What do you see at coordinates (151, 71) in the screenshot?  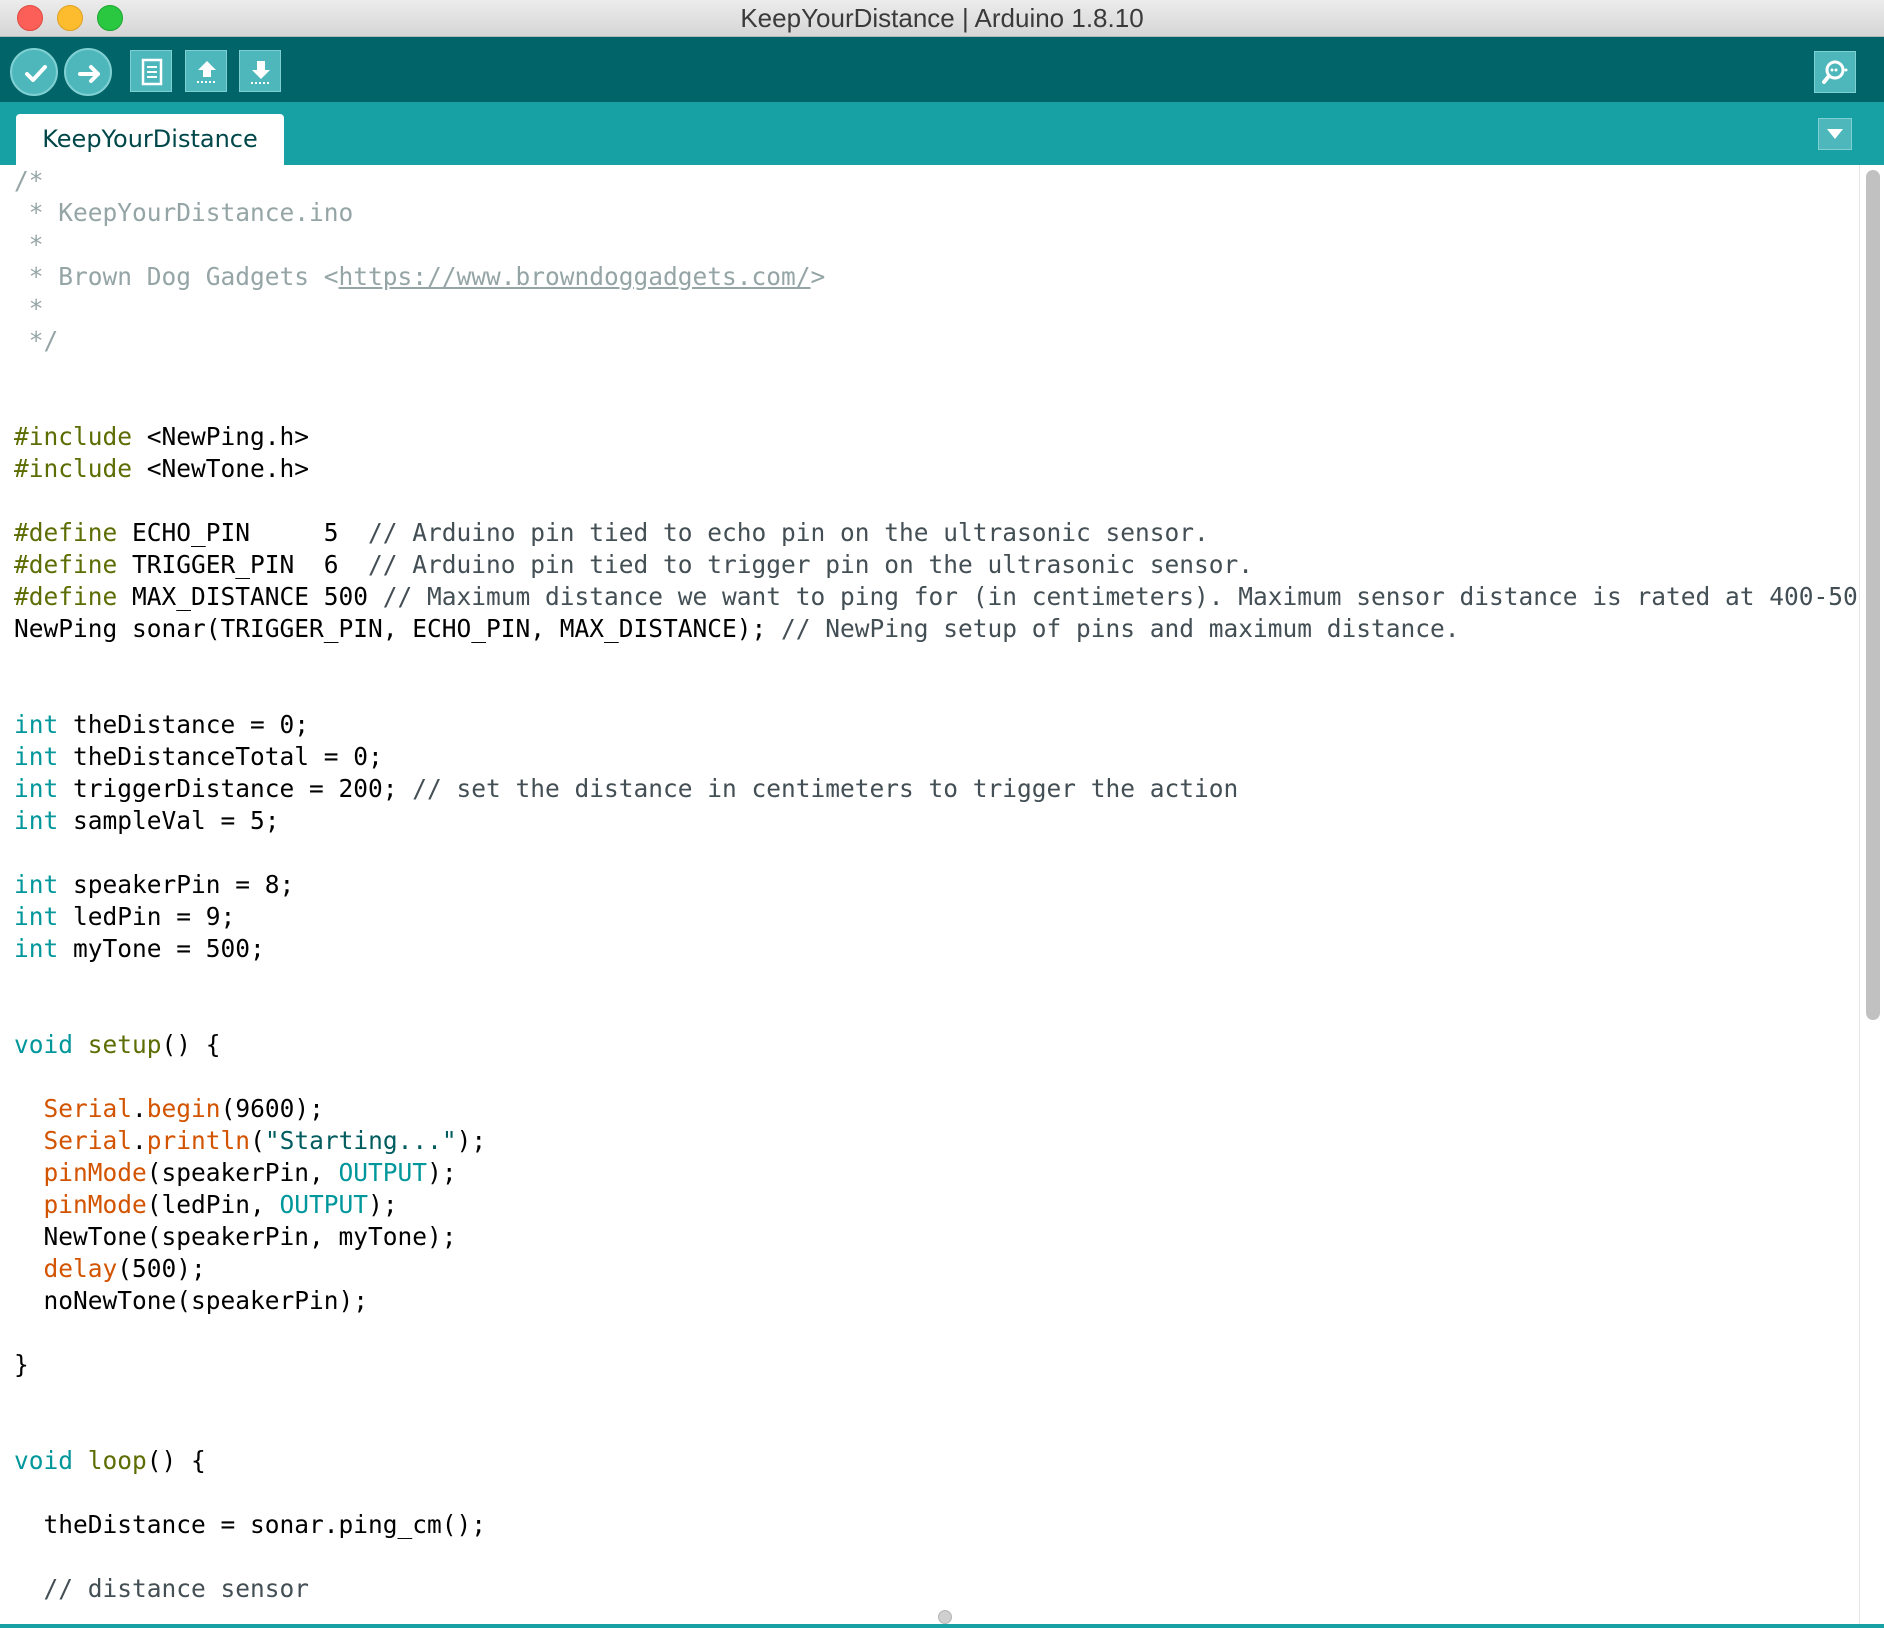 I see `new-sketch-button` at bounding box center [151, 71].